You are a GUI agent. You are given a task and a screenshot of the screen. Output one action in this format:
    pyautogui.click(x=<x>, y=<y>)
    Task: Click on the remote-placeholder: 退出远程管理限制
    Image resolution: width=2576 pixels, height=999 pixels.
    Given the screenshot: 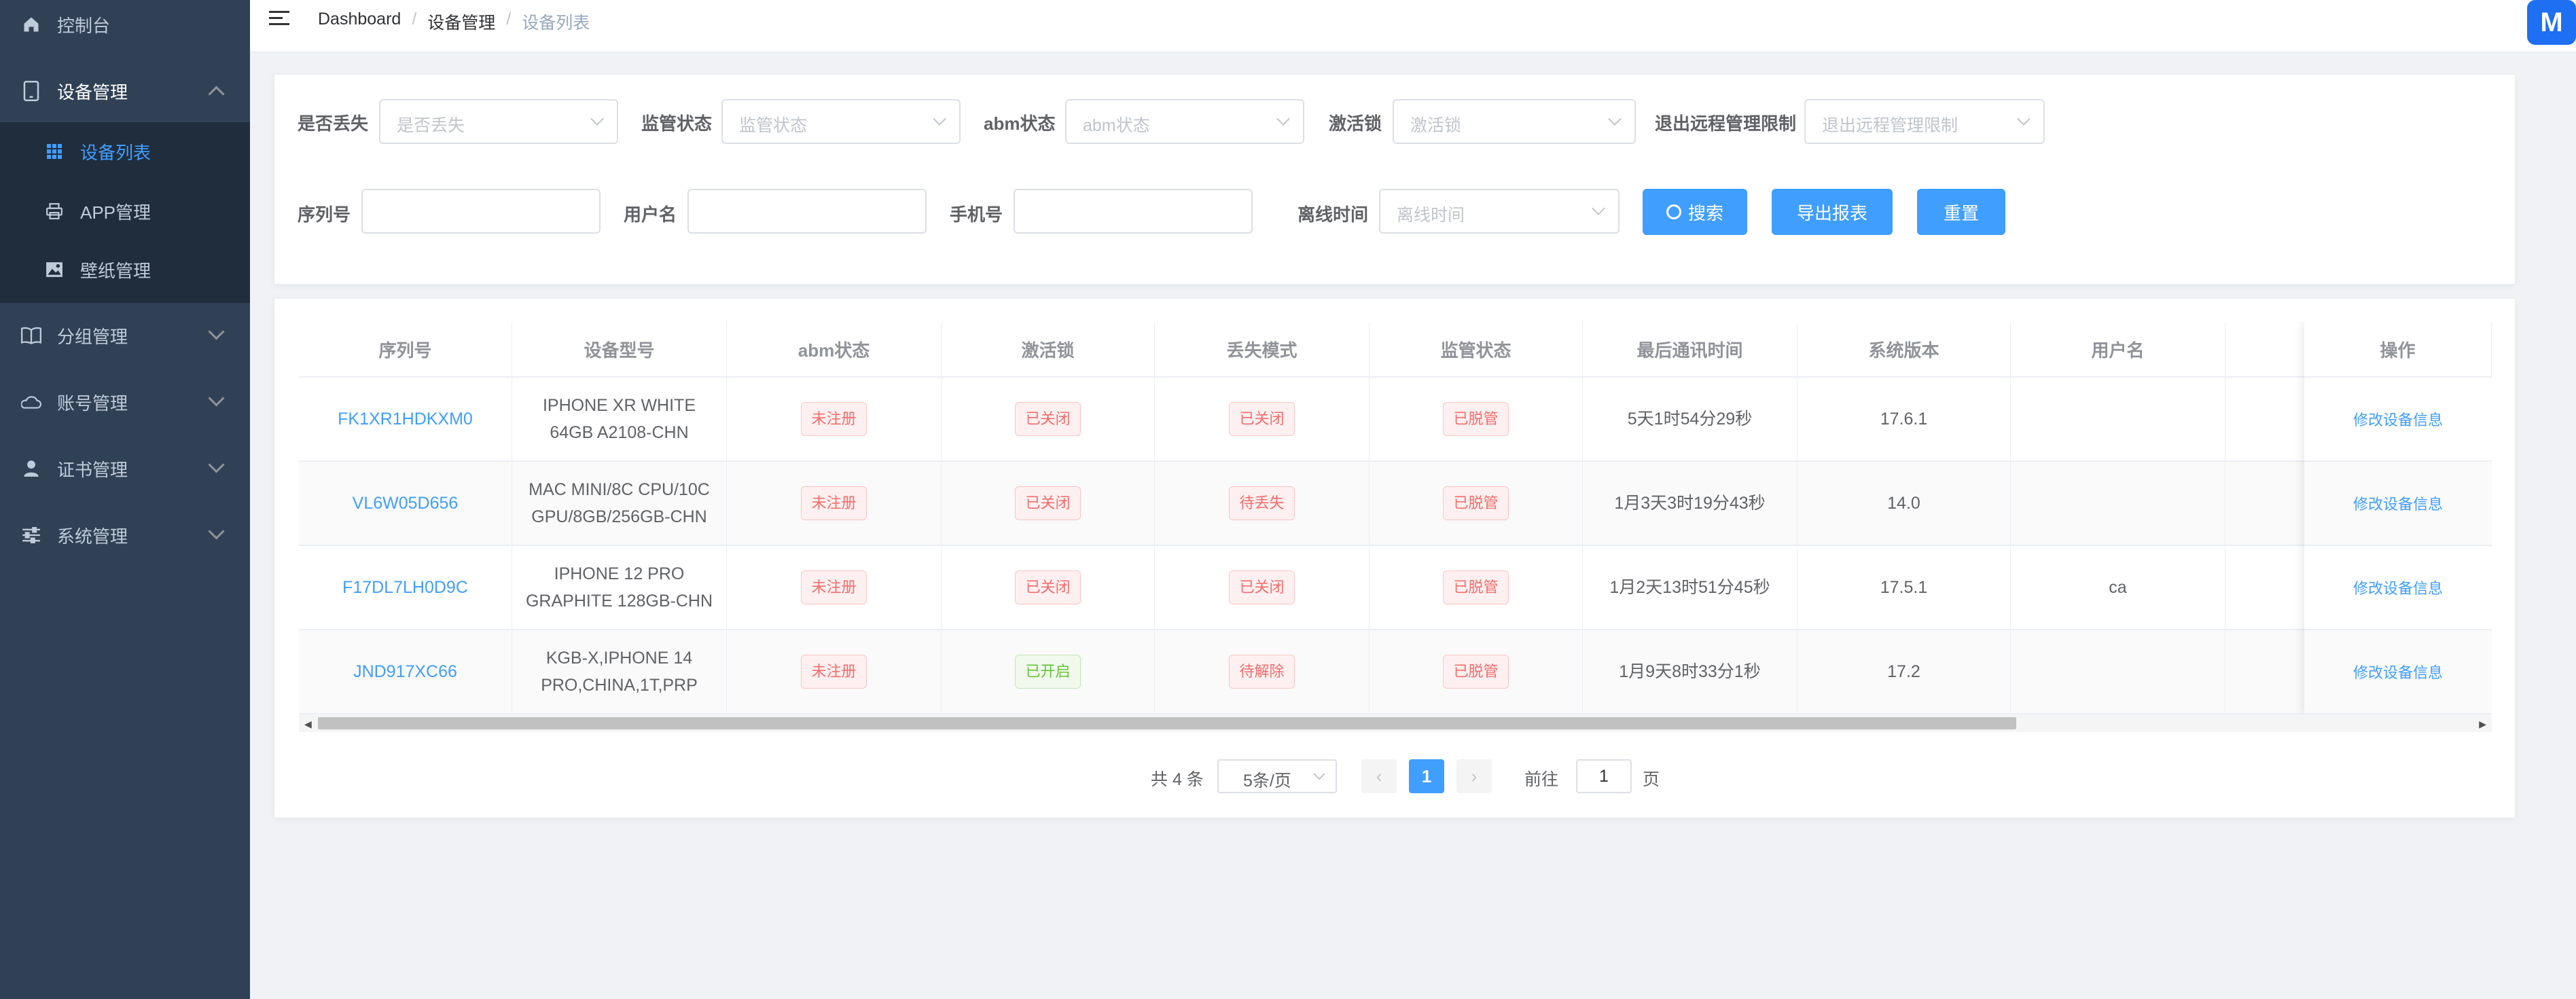 What is the action you would take?
    pyautogui.click(x=1890, y=125)
    